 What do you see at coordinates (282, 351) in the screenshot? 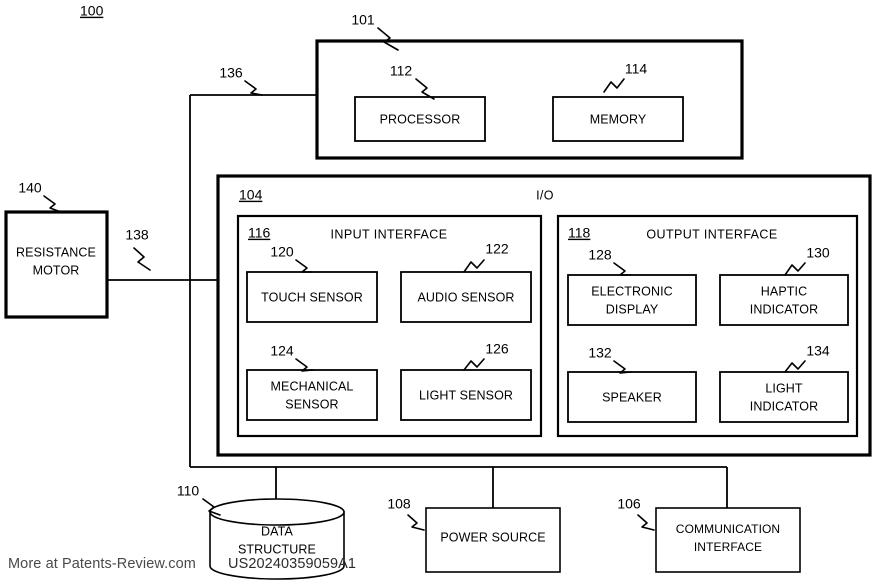
I see `ref-124: 124` at bounding box center [282, 351].